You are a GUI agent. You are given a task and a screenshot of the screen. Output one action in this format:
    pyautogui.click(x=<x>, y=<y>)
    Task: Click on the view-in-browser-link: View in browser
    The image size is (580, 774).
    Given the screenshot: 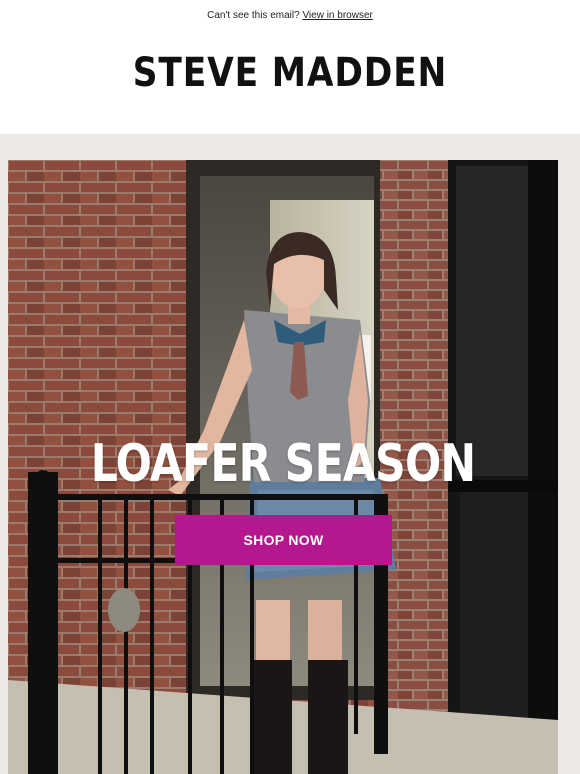 What is the action you would take?
    pyautogui.click(x=337, y=15)
    